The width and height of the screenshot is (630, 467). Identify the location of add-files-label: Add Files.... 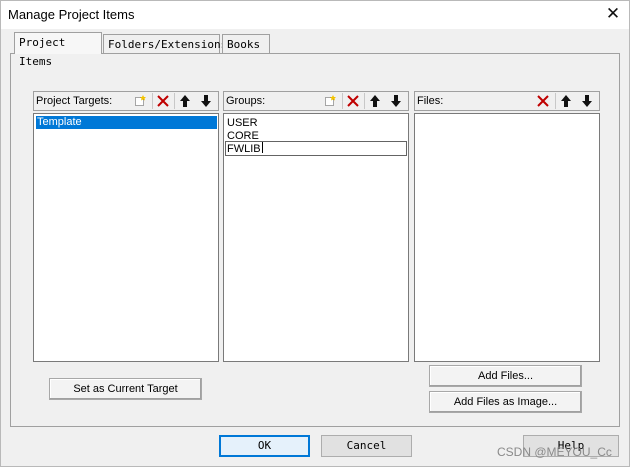
(505, 376).